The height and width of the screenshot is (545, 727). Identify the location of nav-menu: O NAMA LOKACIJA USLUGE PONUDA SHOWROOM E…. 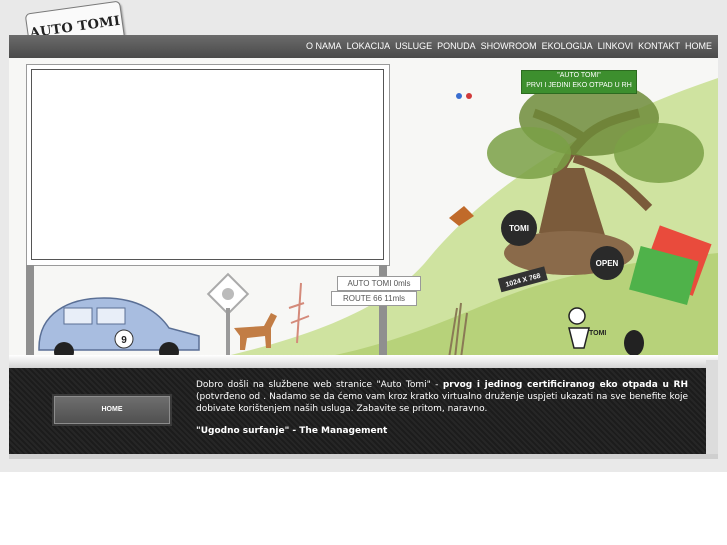
(509, 46).